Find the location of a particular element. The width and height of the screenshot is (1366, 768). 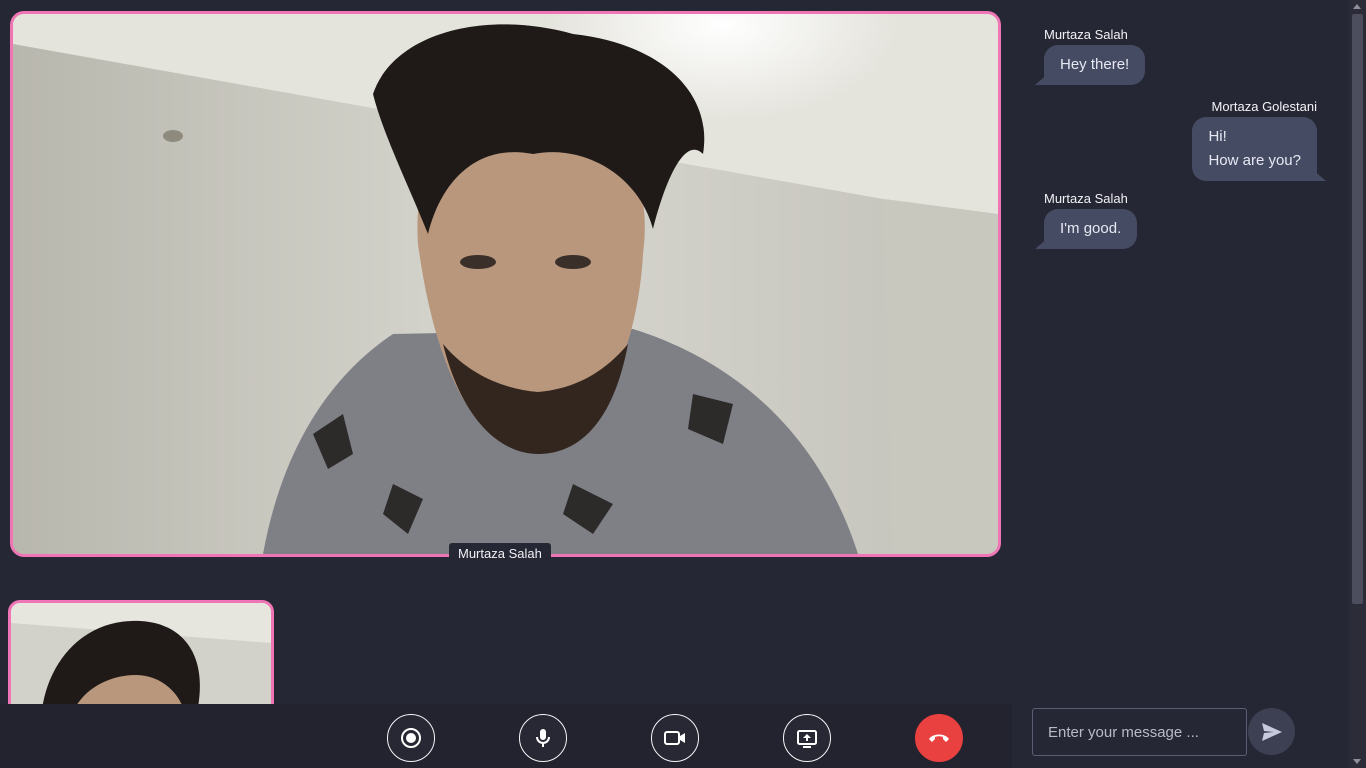

phone-hangup-icon is located at coordinates (939, 738).